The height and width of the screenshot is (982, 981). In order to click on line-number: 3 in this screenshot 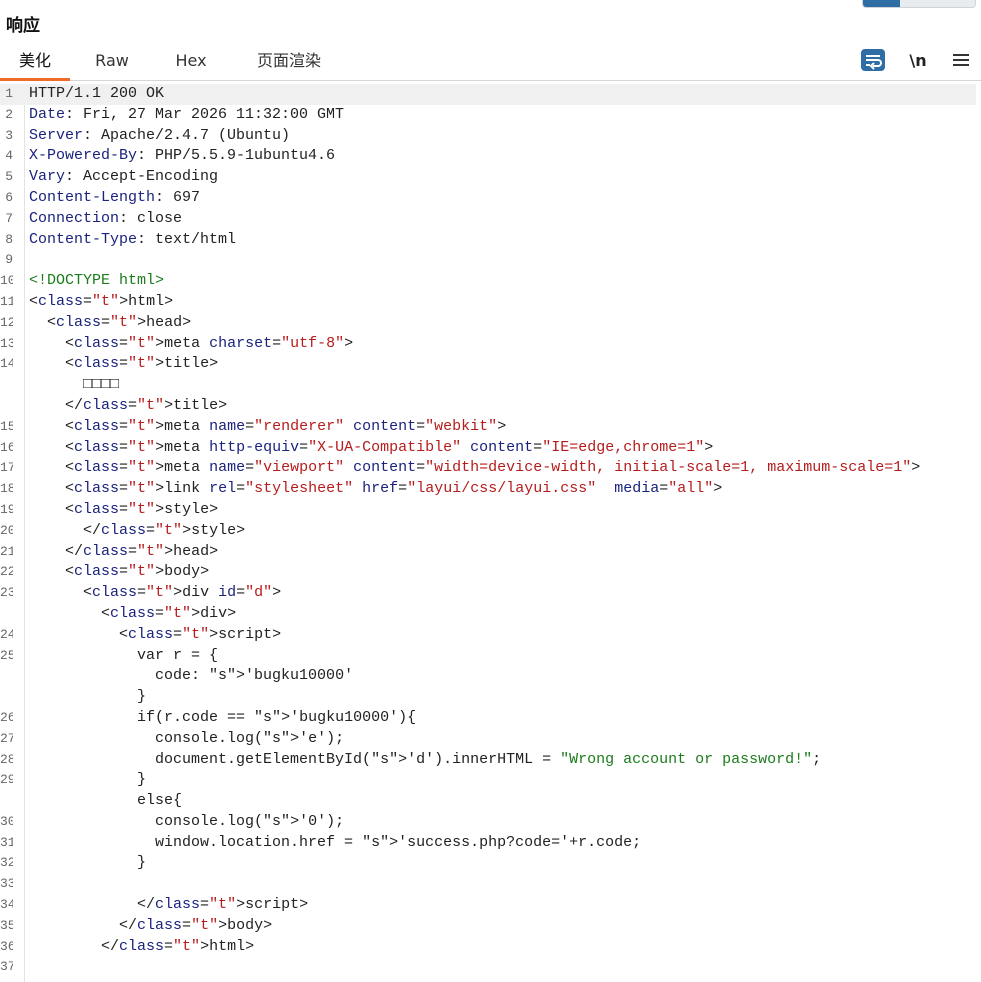, I will do `click(9, 135)`.